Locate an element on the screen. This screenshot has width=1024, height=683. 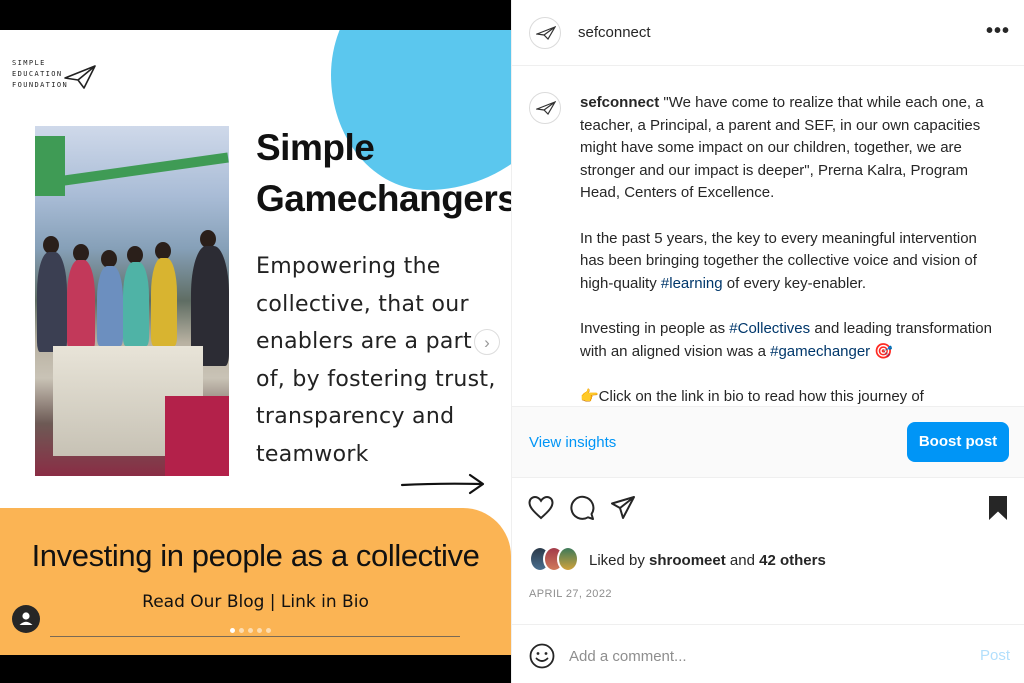
hashtag-link: #Collectives is located at coordinates (769, 328).